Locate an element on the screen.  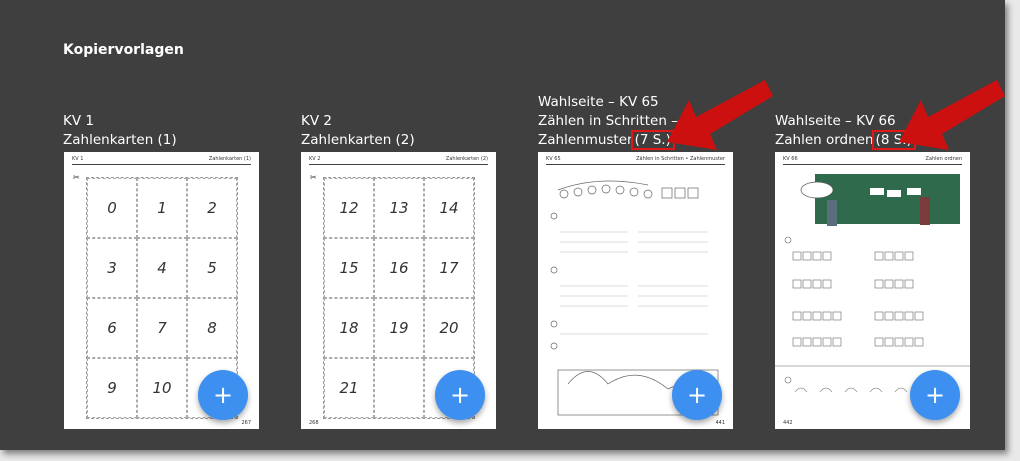
number-card: 12 is located at coordinates (349, 208).